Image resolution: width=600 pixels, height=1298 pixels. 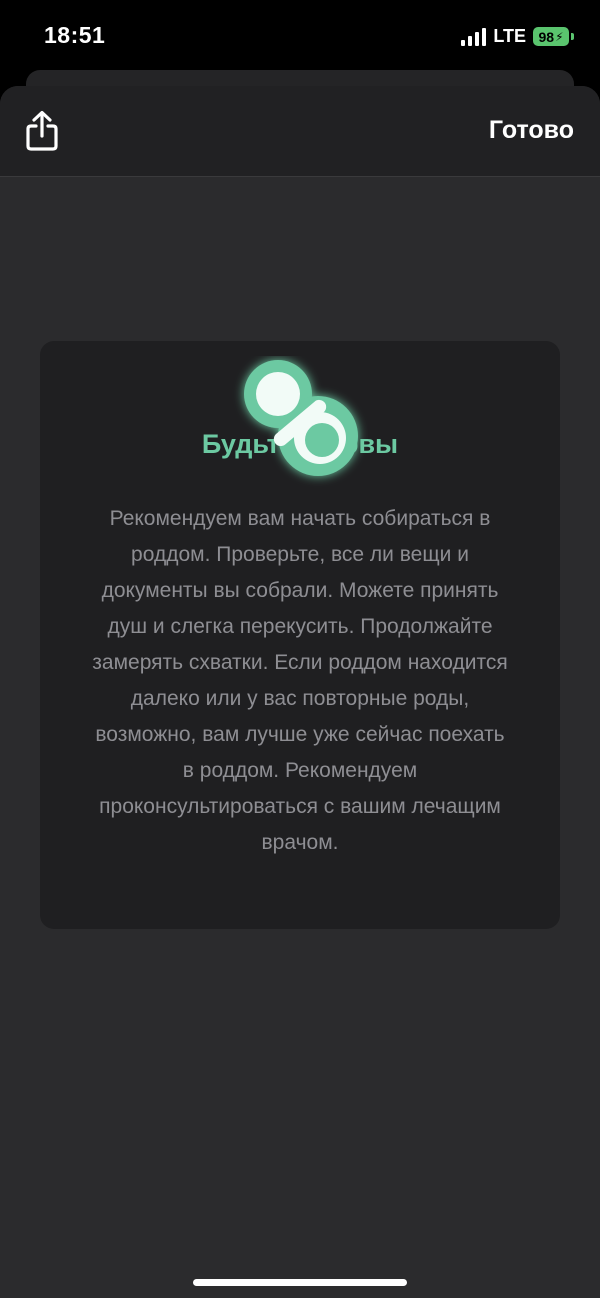 I want to click on status-indicators: LTE 98 ⚡, so click(x=517, y=36).